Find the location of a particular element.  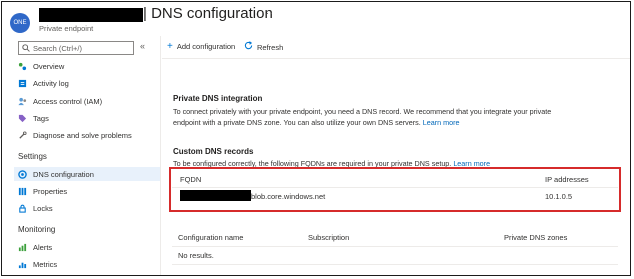

sidebar-item-properties: Properties is located at coordinates (87, 191).